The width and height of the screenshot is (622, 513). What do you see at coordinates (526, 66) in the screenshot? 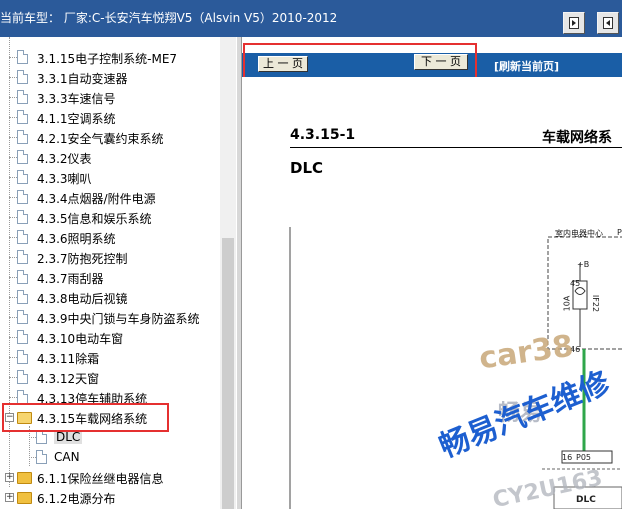
I see `refresh-page-link: [刷新当前页]` at bounding box center [526, 66].